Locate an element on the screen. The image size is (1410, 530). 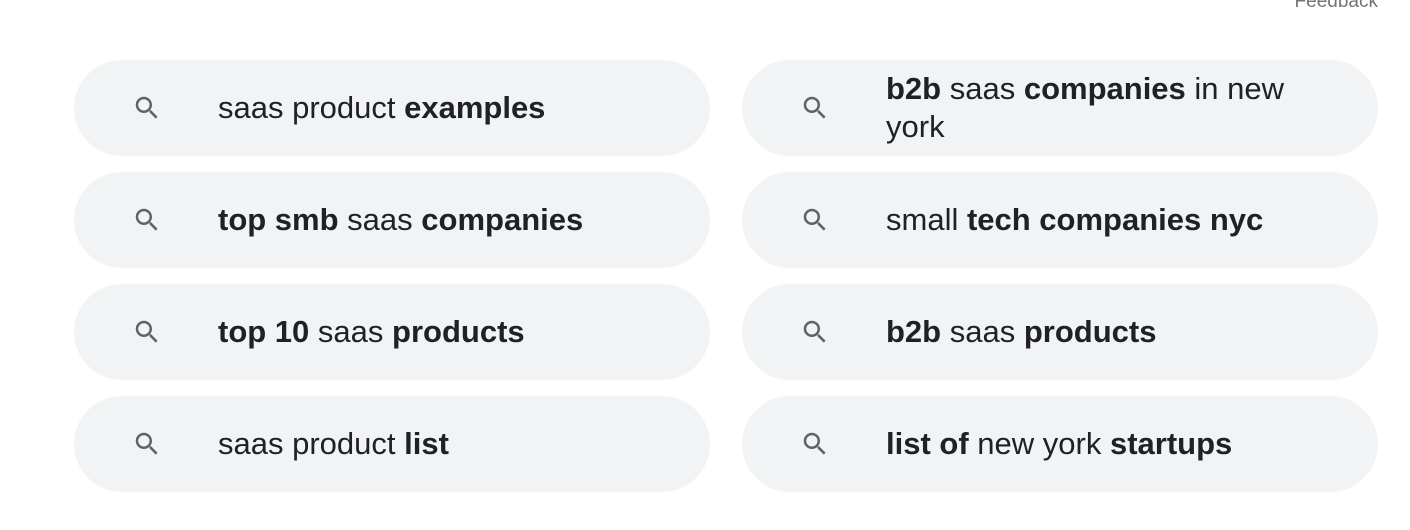
feedback-link: Feedback is located at coordinates (1336, 6).